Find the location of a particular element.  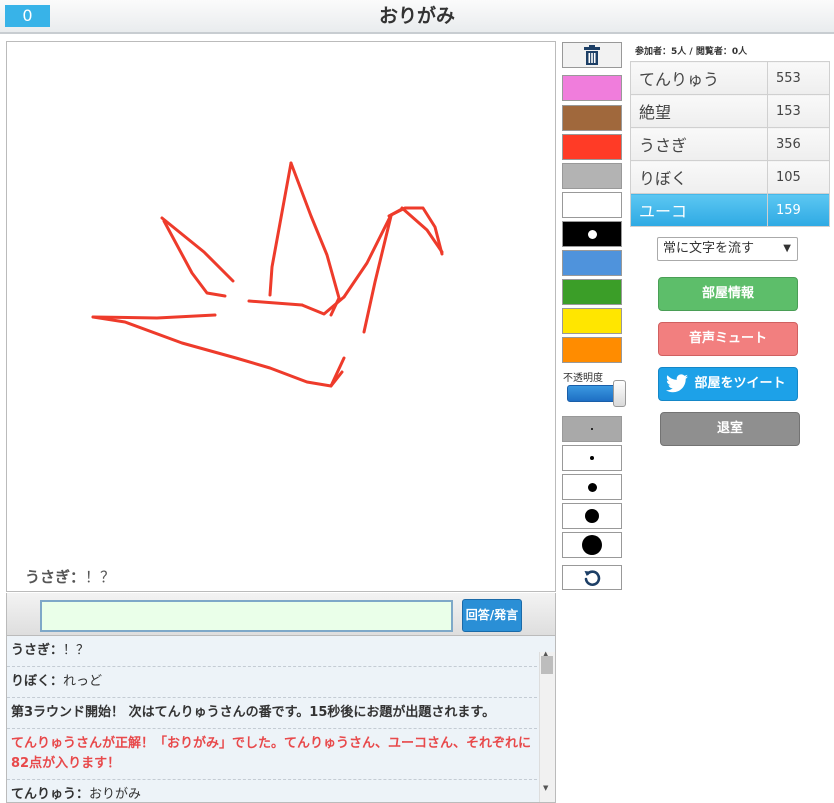

ranking-row: りぼく 105 is located at coordinates (730, 177).